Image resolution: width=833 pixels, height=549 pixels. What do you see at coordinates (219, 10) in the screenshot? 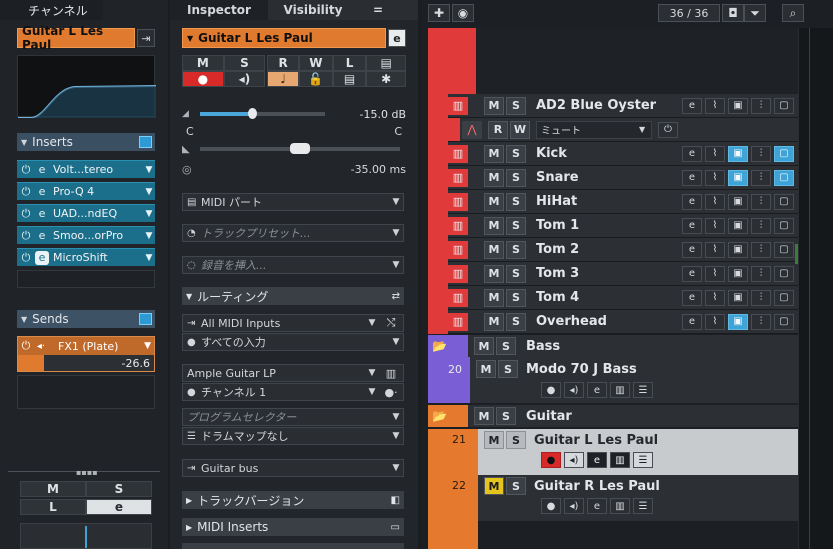
I see `tab-inspector: Inspector` at bounding box center [219, 10].